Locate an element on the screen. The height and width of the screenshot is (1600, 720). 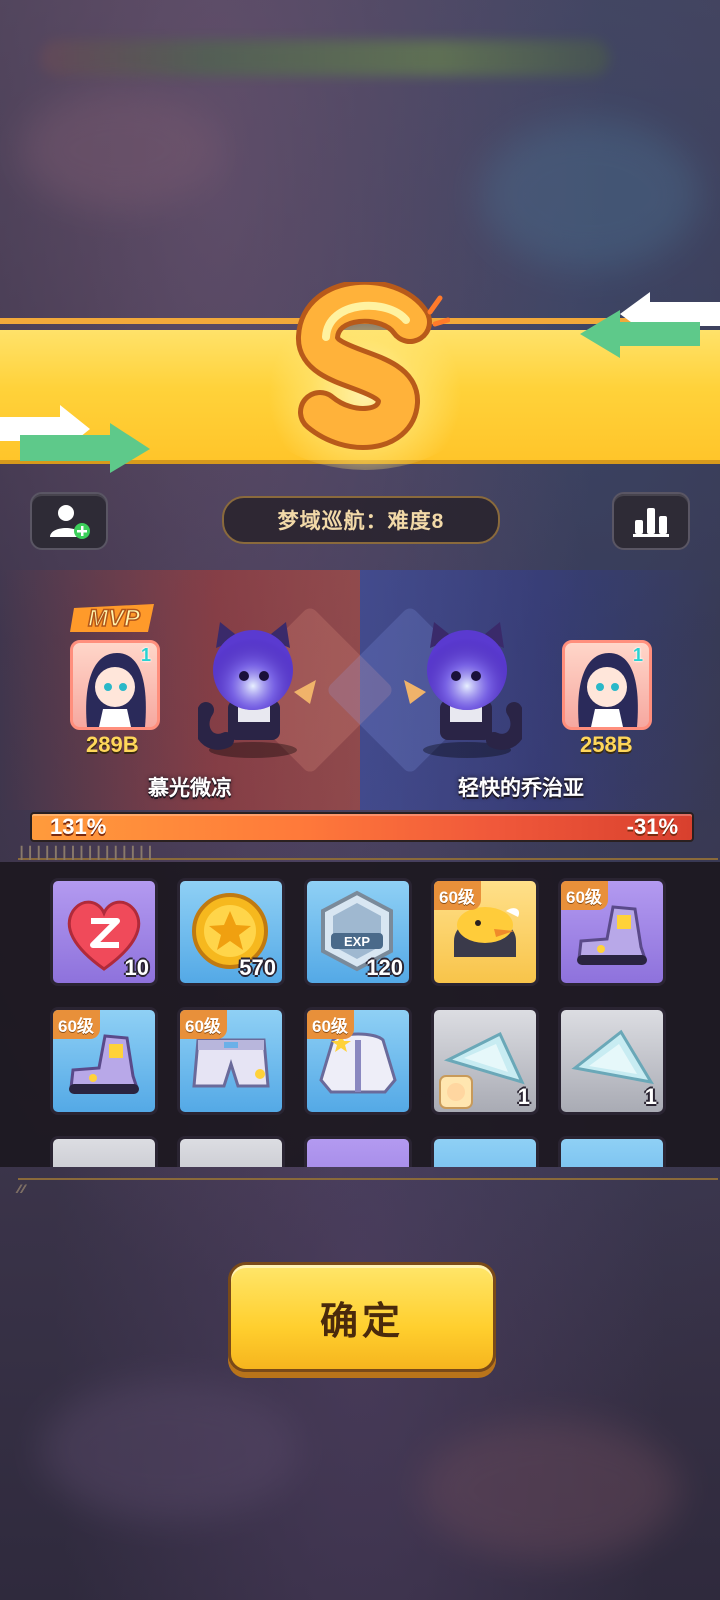
reward-item: 570 is located at coordinates (231, 932).